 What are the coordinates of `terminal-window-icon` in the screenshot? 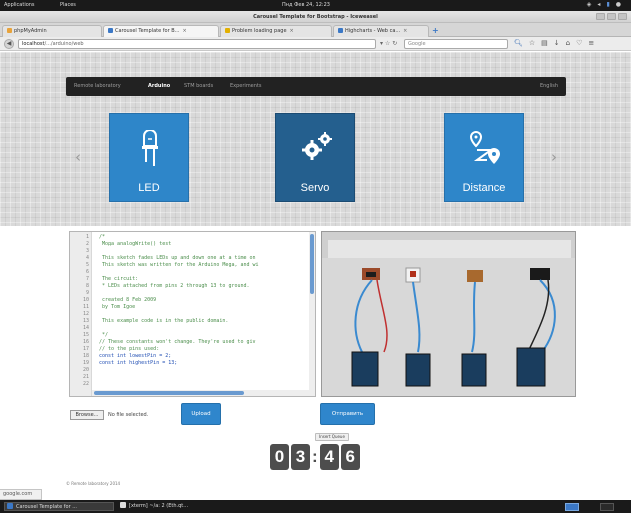 It's located at (123, 505).